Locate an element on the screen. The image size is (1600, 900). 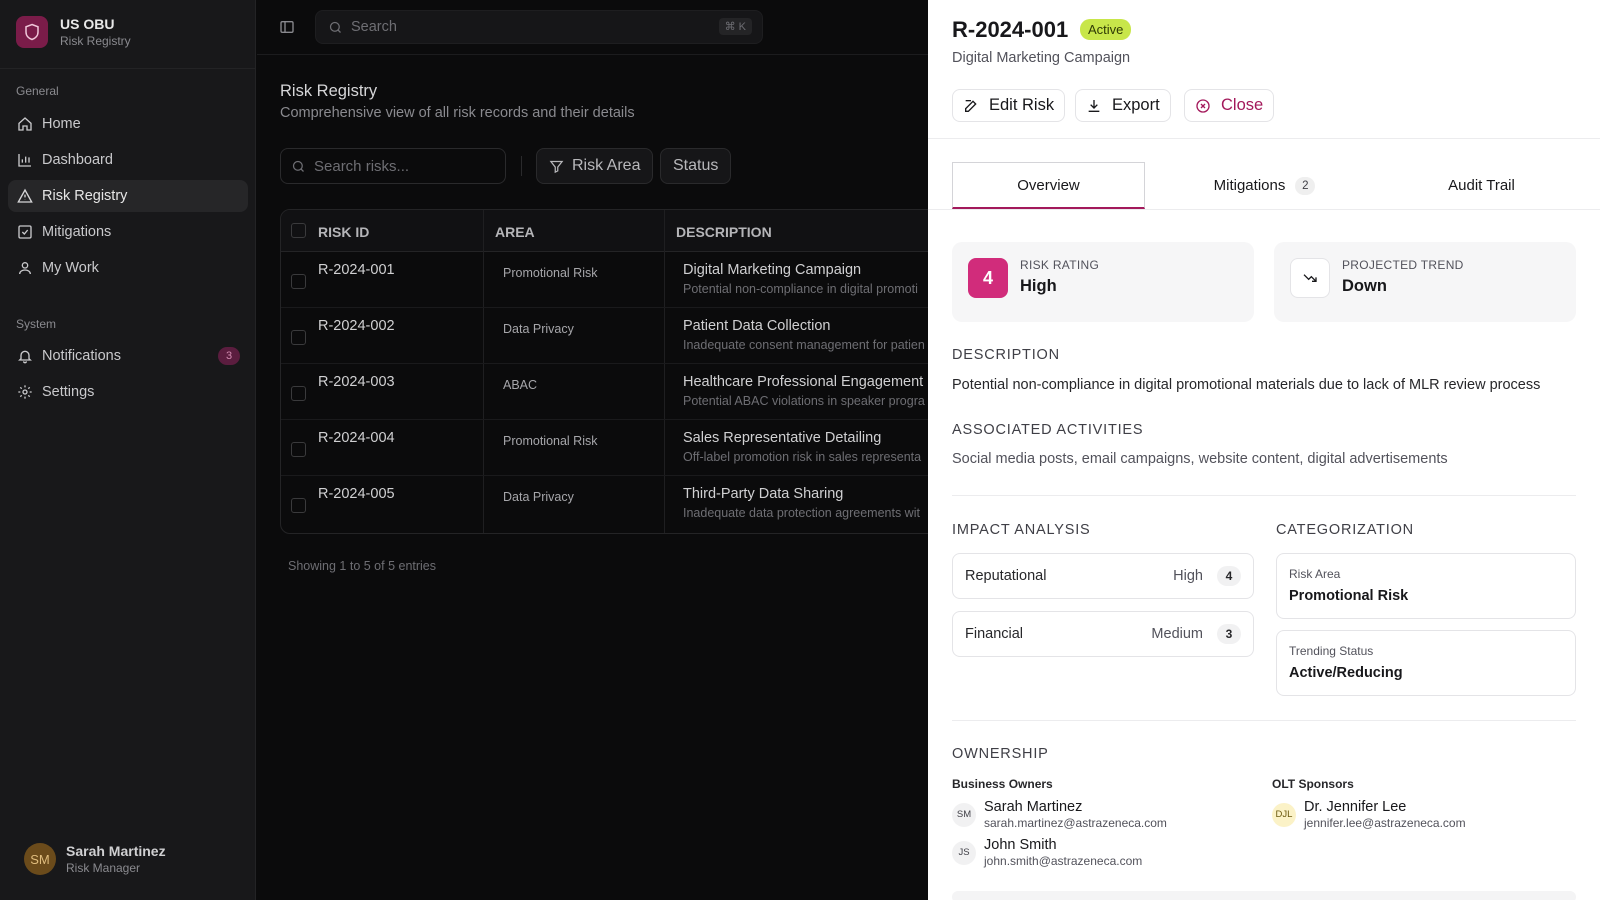
sidebar-item-home: Home is located at coordinates (128, 124).